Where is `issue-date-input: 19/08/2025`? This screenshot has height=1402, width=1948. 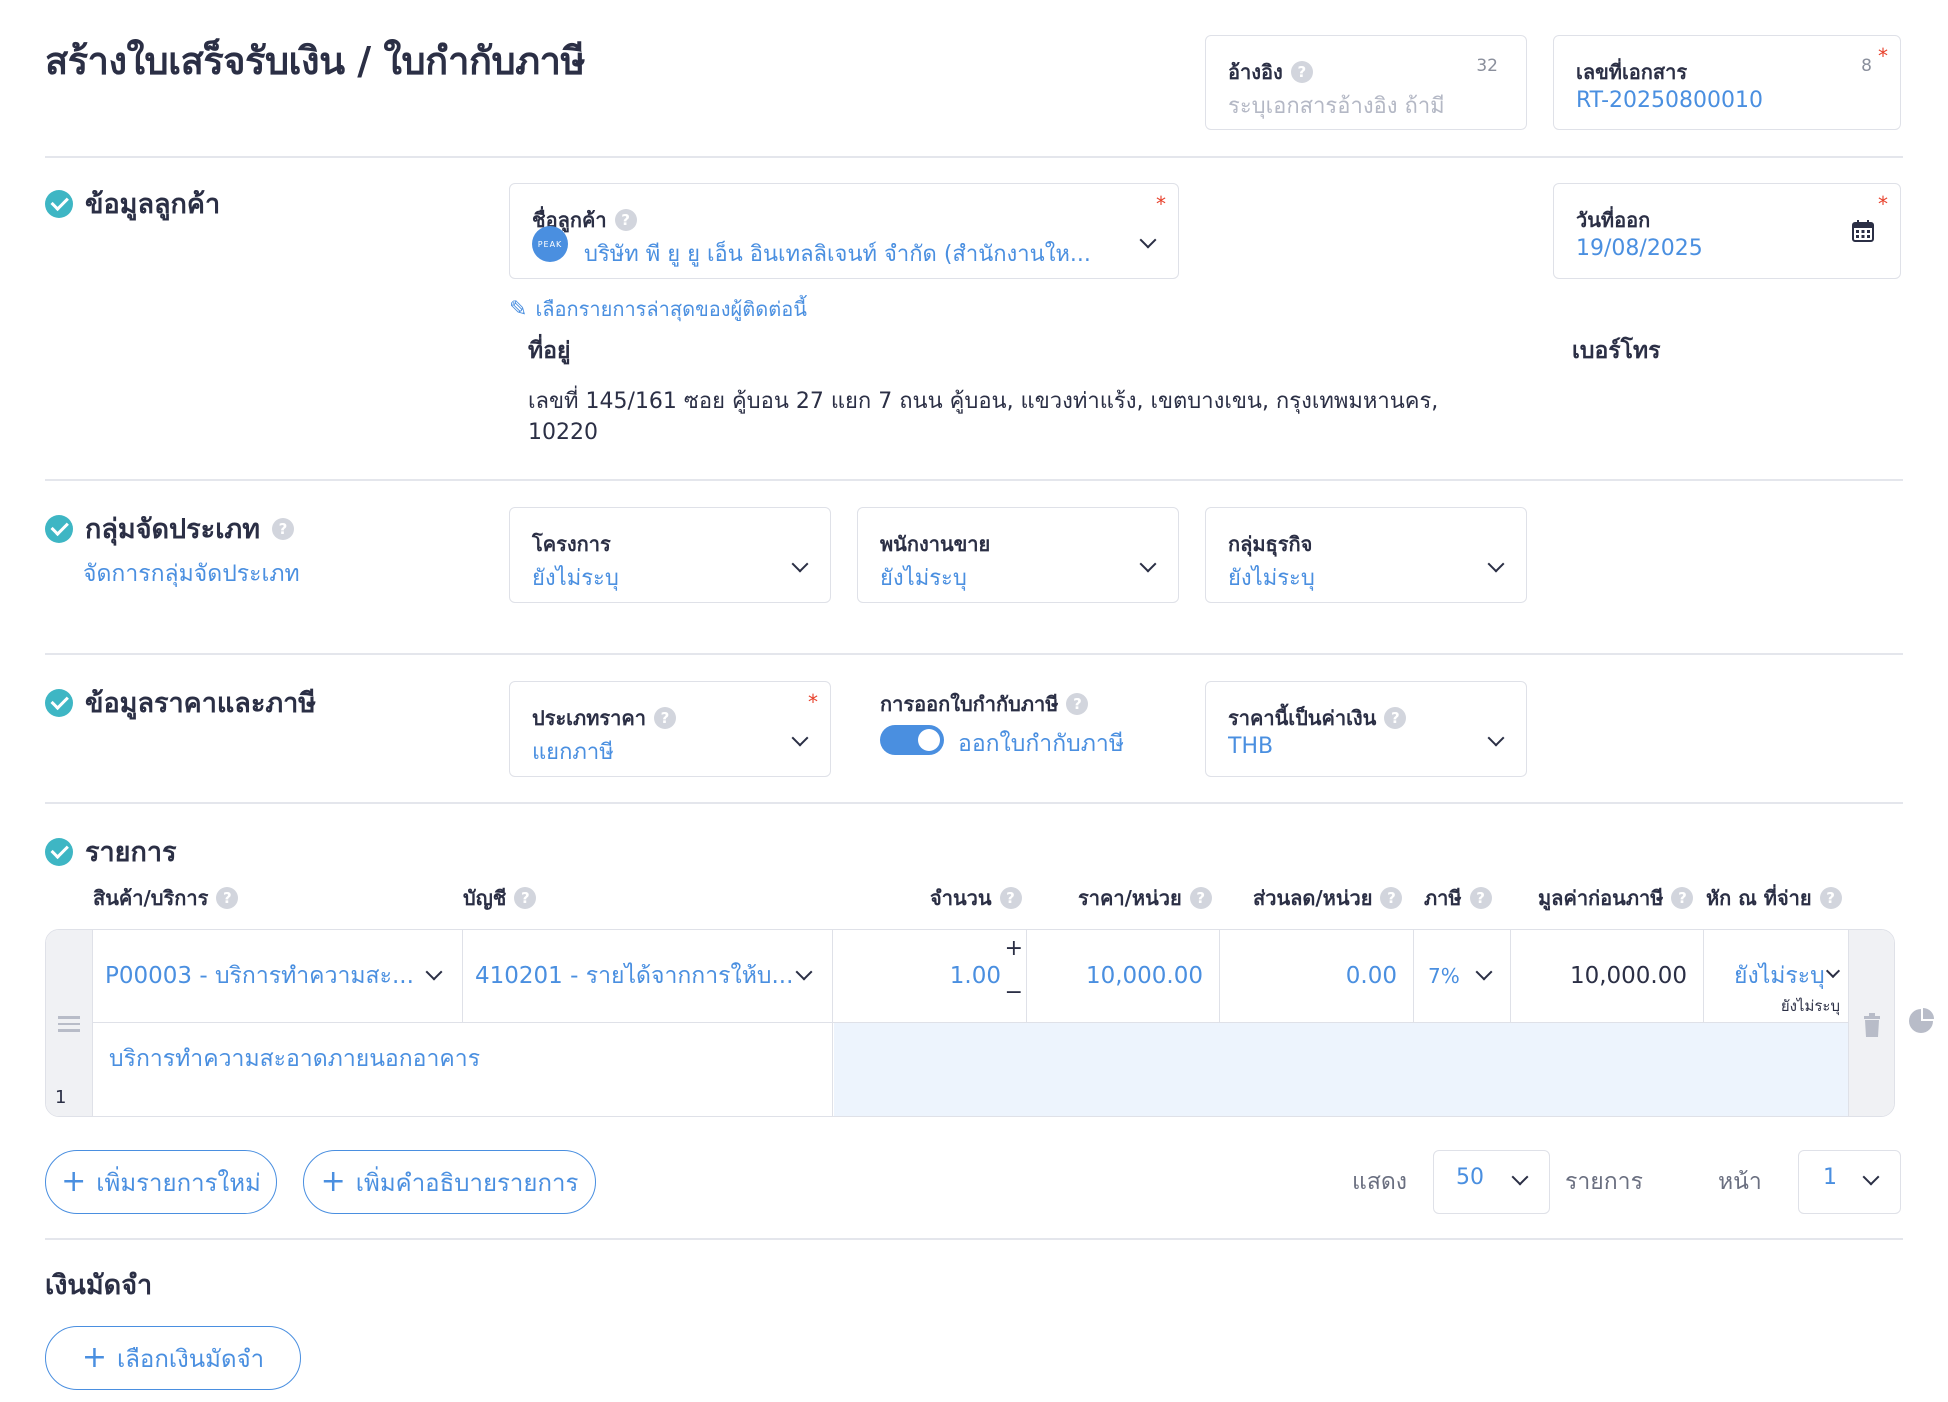 issue-date-input: 19/08/2025 is located at coordinates (1639, 248).